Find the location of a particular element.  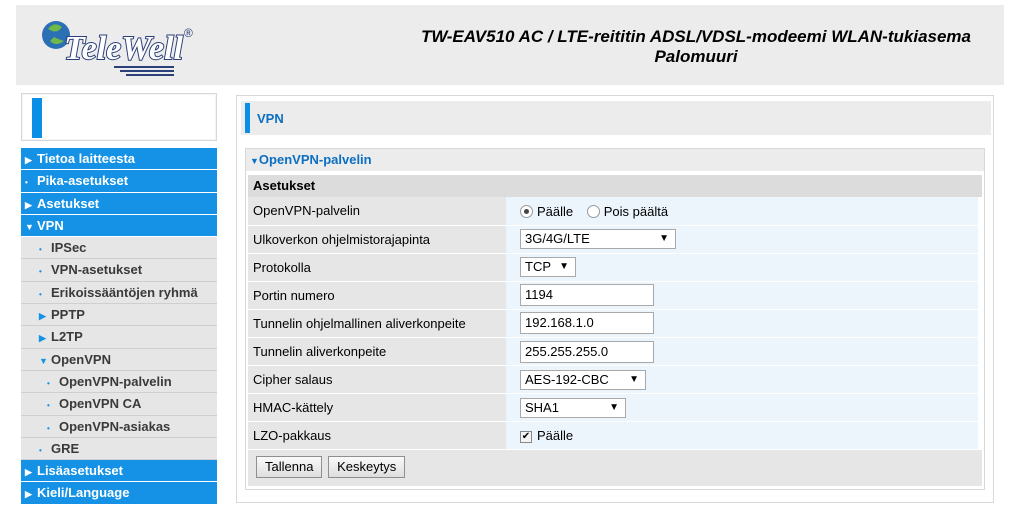

form-row-server: OpenVPN-palvelin Päälle Pois päältä is located at coordinates (613, 211).